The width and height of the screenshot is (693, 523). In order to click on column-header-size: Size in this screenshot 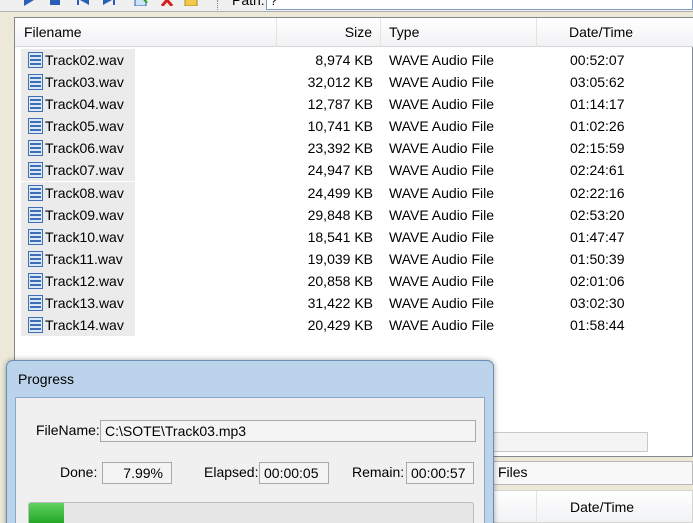, I will do `click(329, 32)`.